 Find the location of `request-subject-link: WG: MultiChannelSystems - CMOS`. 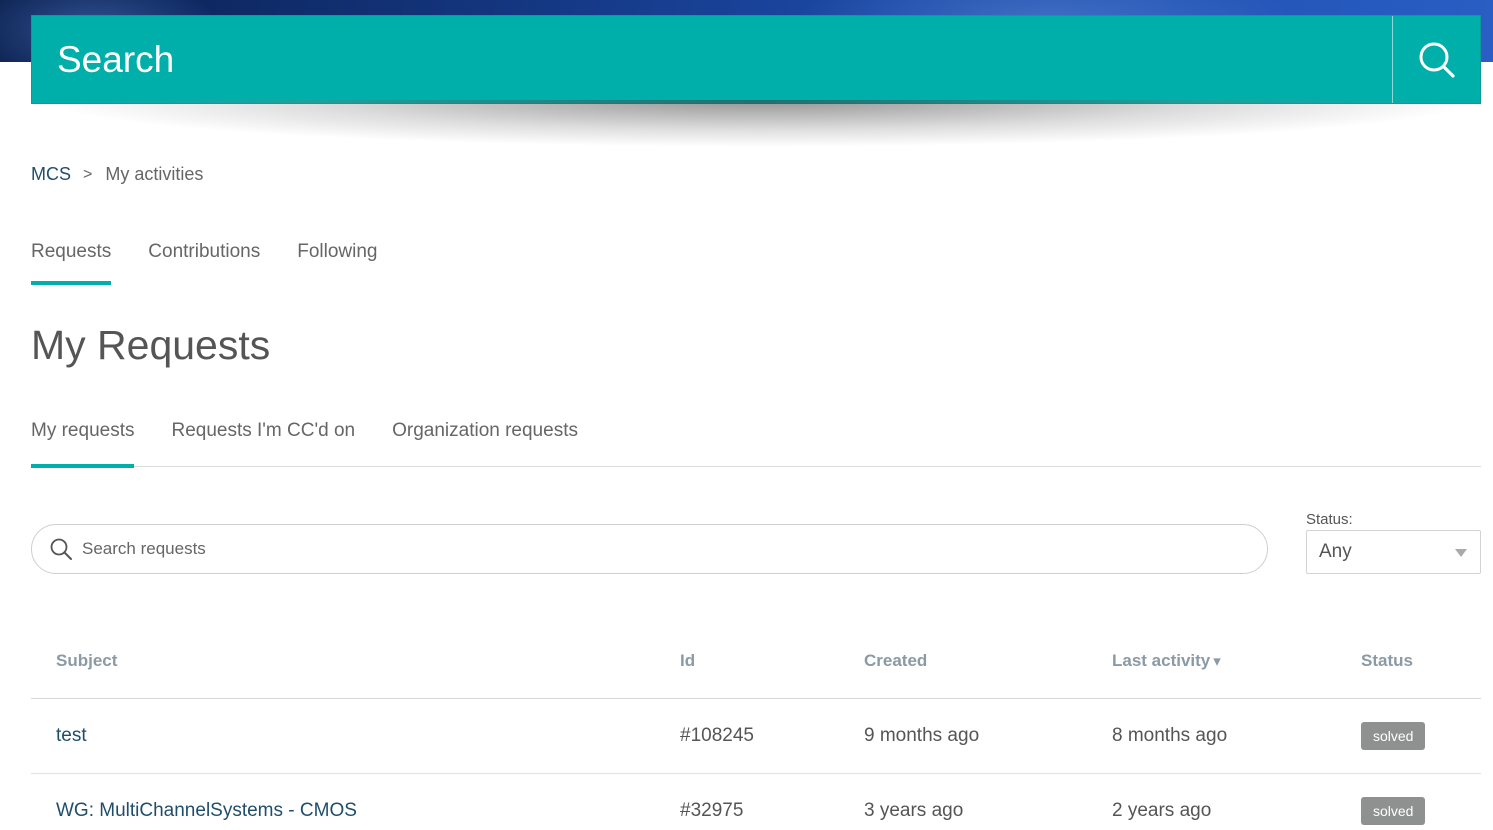

request-subject-link: WG: MultiChannelSystems - CMOS is located at coordinates (206, 810).